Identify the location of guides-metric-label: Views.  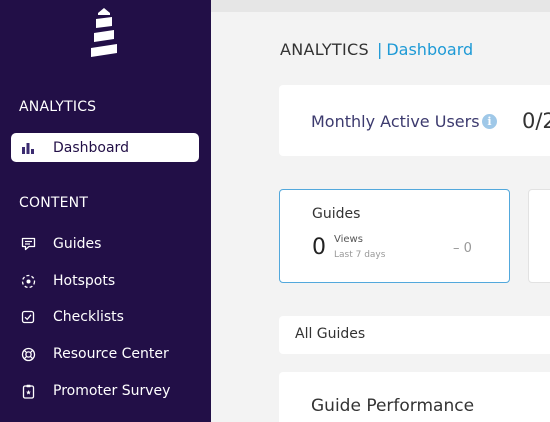
(348, 239).